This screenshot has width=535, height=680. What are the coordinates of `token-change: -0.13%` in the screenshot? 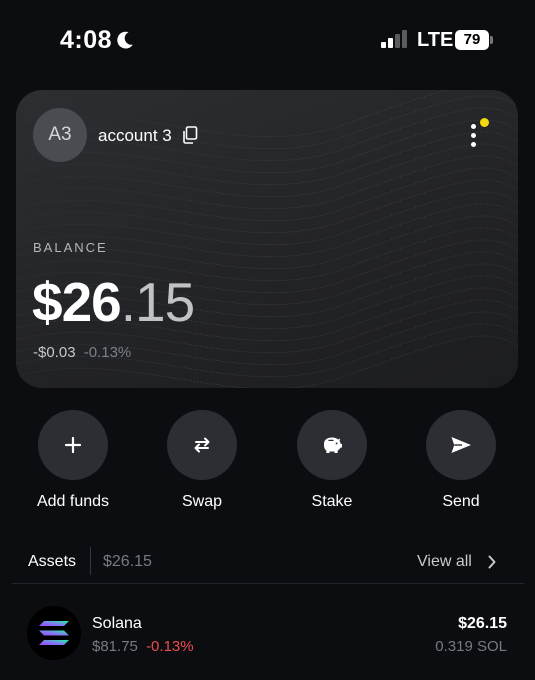 It's located at (170, 646).